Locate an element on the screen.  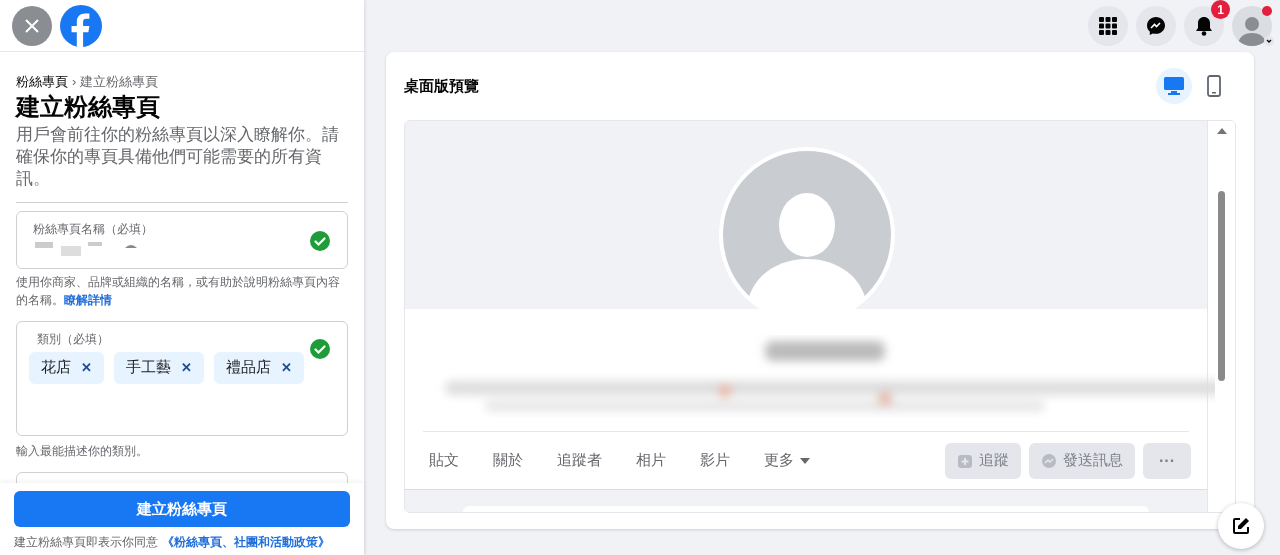
scrollbar-thumb is located at coordinates (1221, 286).